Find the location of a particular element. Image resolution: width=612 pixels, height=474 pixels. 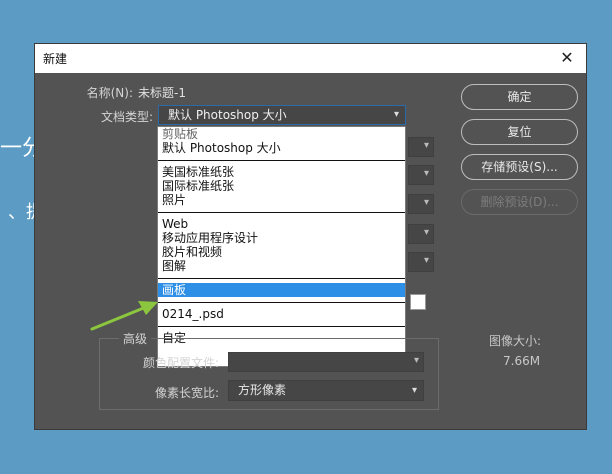

document-type-value: 默认 Photoshop 大小 is located at coordinates (227, 115).